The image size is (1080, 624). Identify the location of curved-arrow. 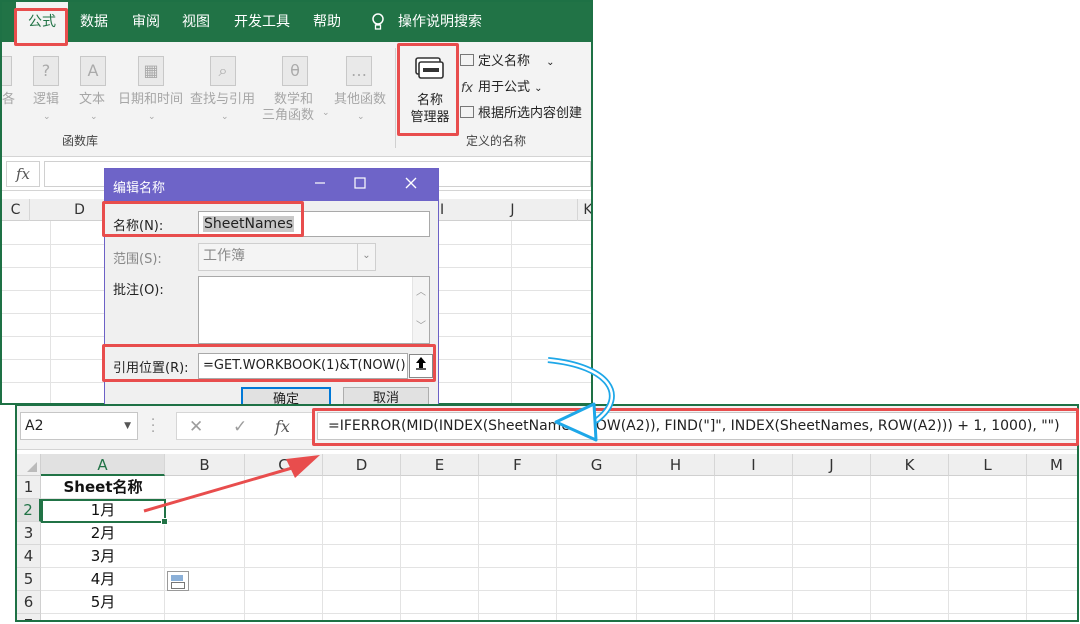
(581, 399).